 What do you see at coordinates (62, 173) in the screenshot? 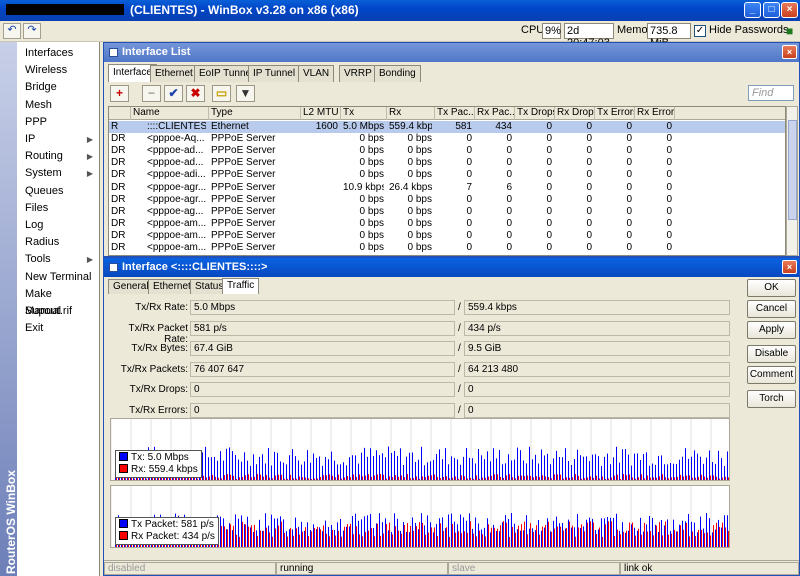
I see `sidebar-item-system: System ▶` at bounding box center [62, 173].